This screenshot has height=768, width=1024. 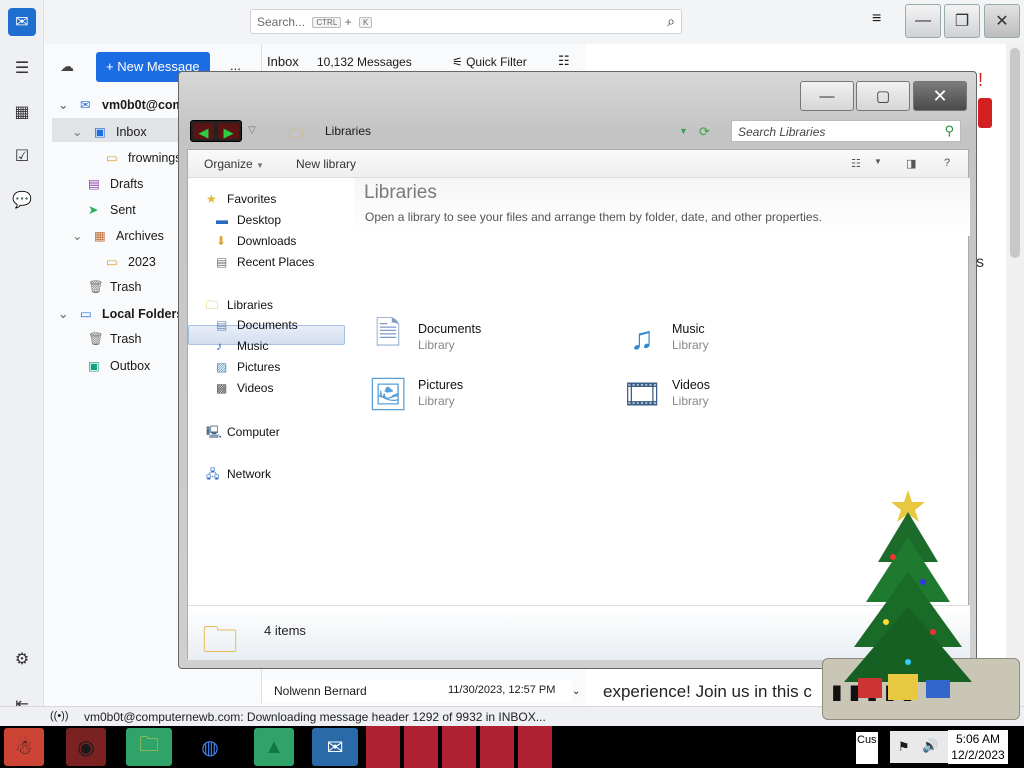 What do you see at coordinates (22, 22) in the screenshot?
I see `mail-icon: ✉` at bounding box center [22, 22].